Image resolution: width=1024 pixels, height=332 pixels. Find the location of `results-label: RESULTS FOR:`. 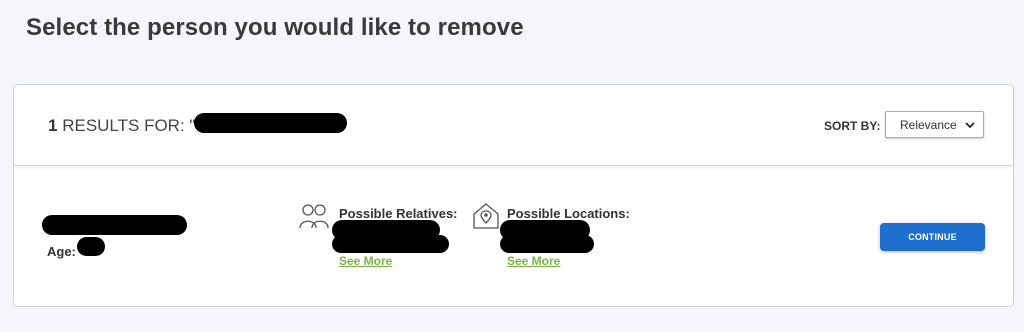

results-label: RESULTS FOR: is located at coordinates (123, 125).